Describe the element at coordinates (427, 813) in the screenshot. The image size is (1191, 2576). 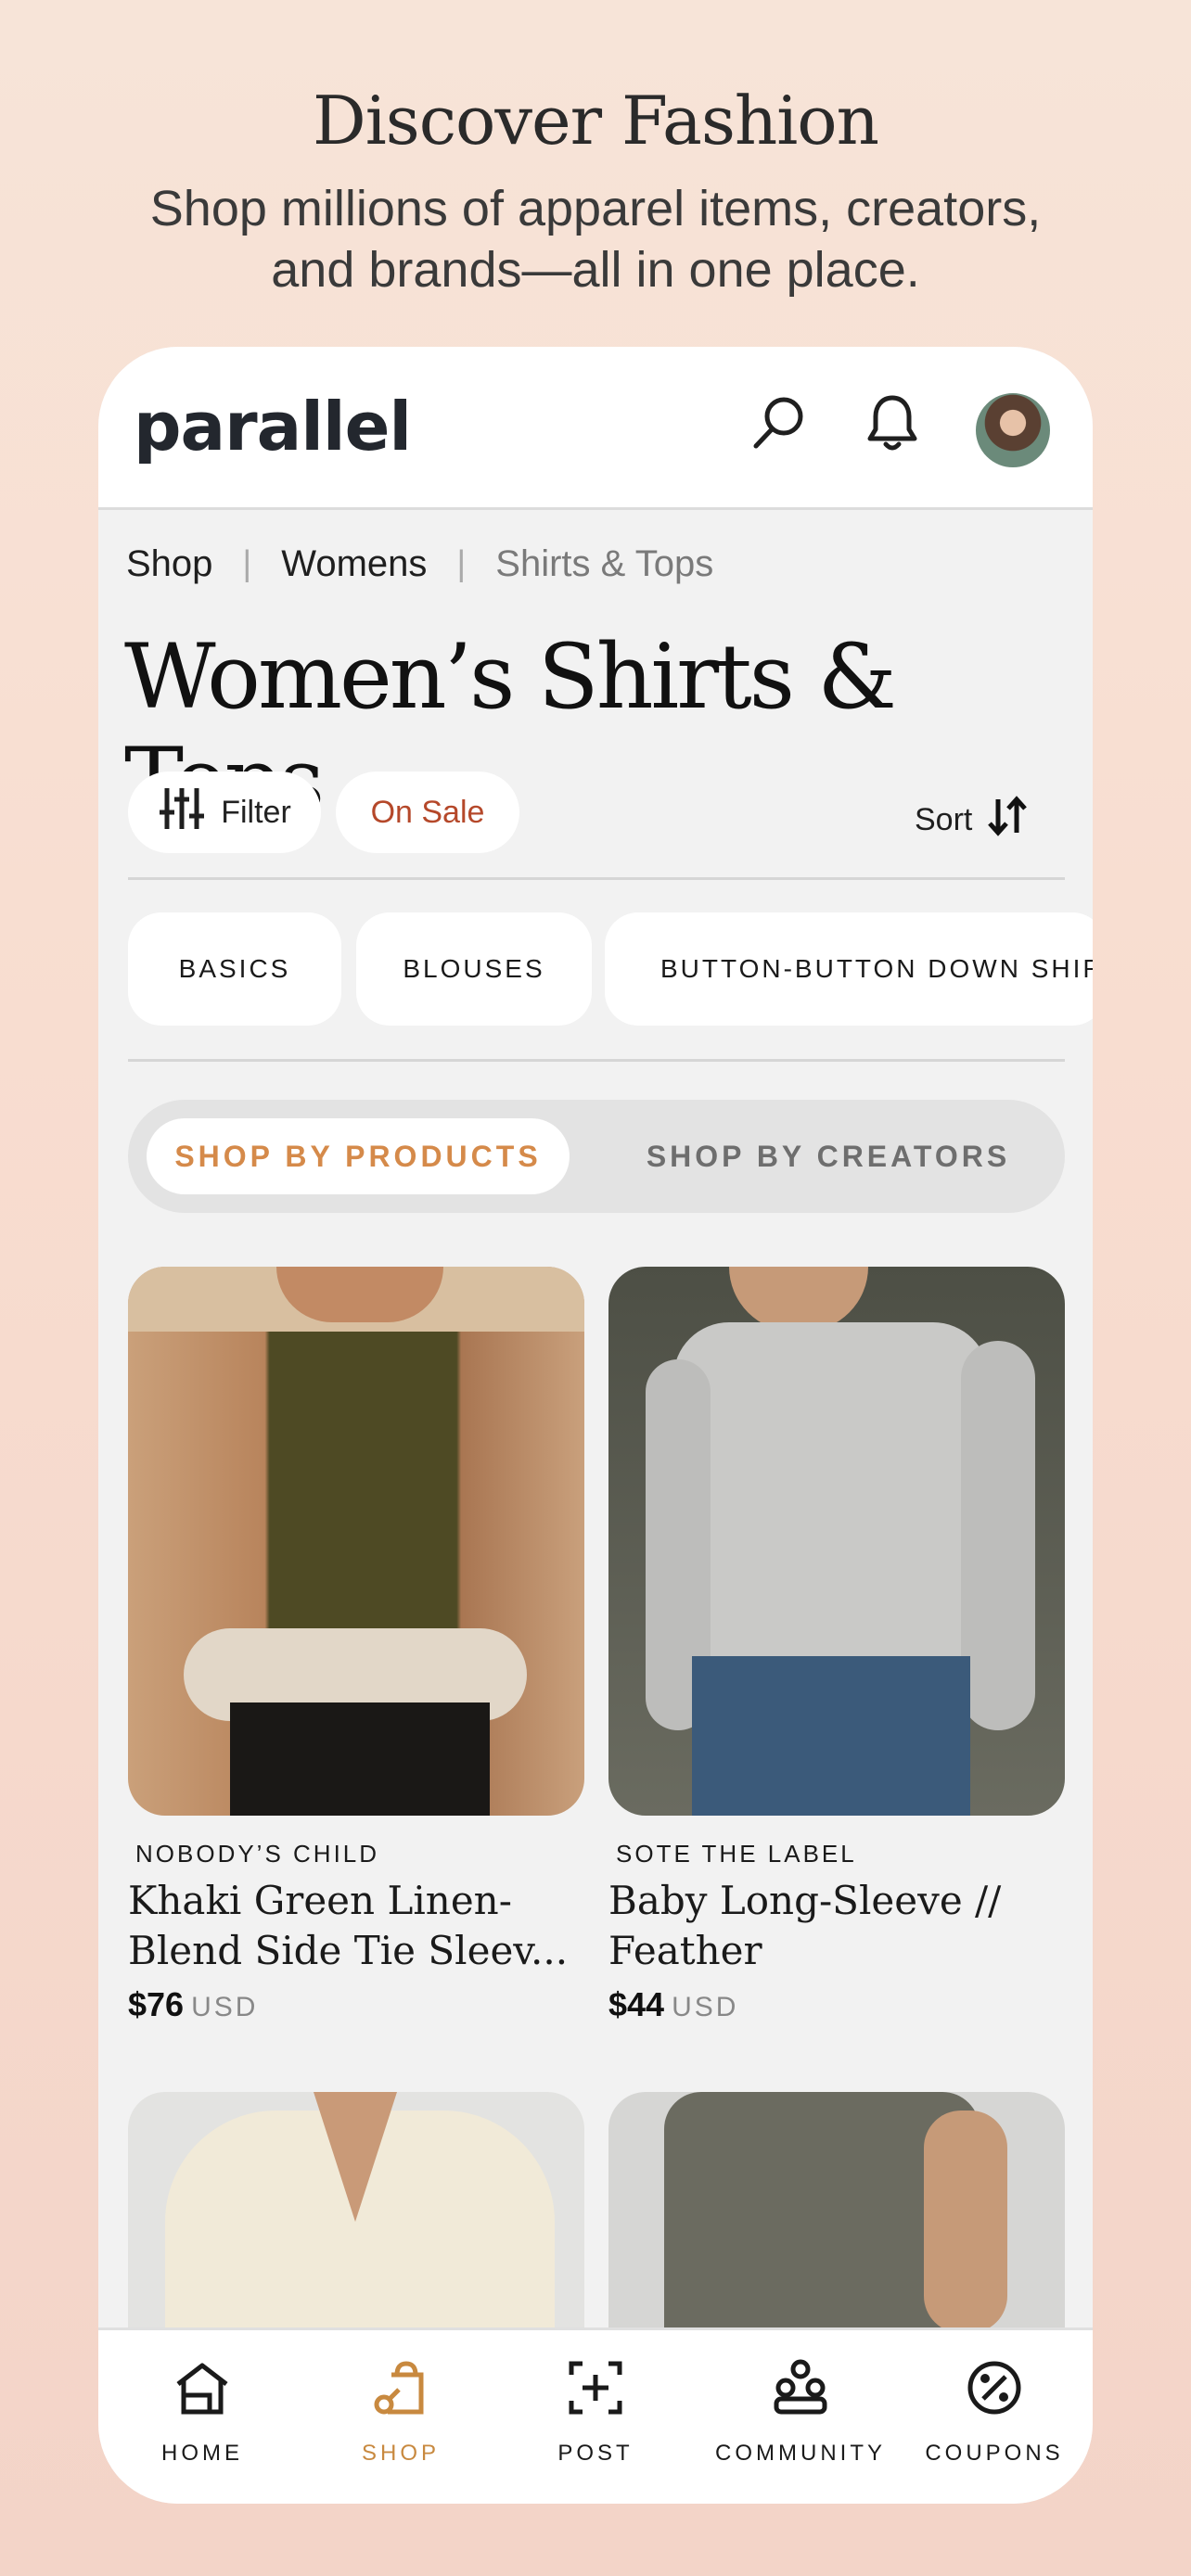
I see `on-sale-toggle: On Sale` at that location.